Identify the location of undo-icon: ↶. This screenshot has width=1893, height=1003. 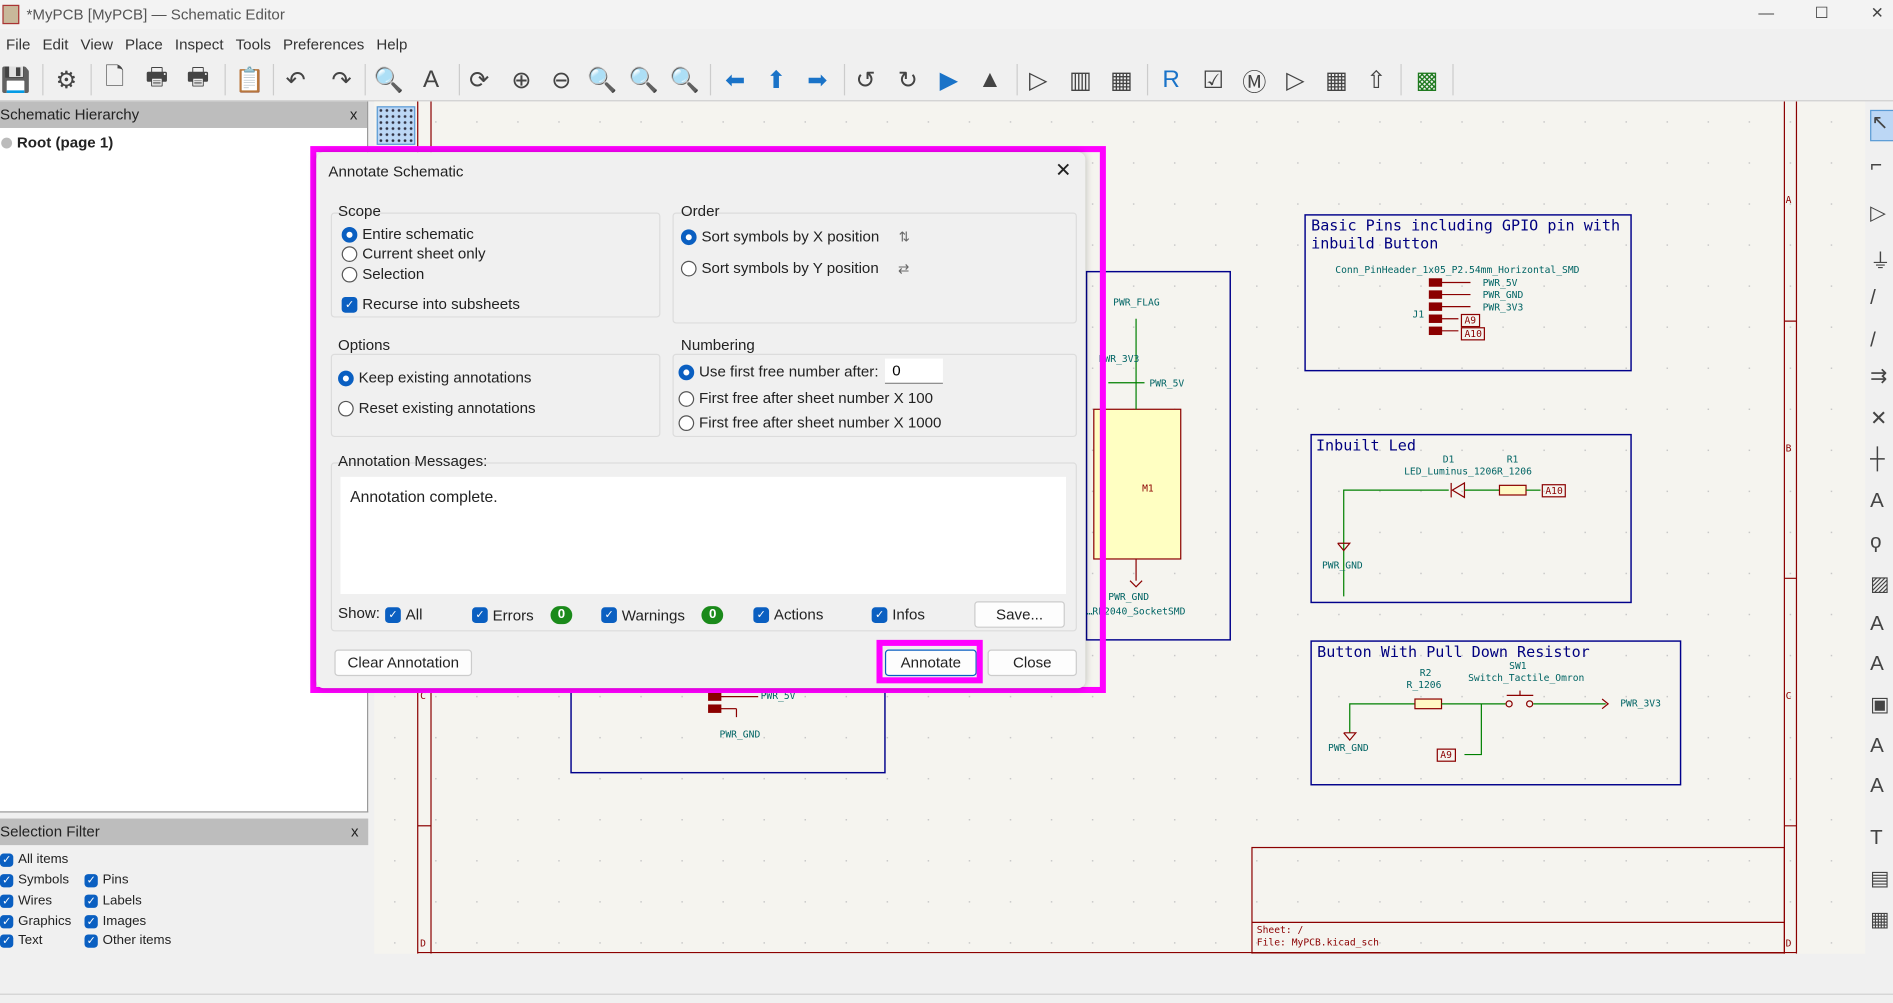
(296, 80).